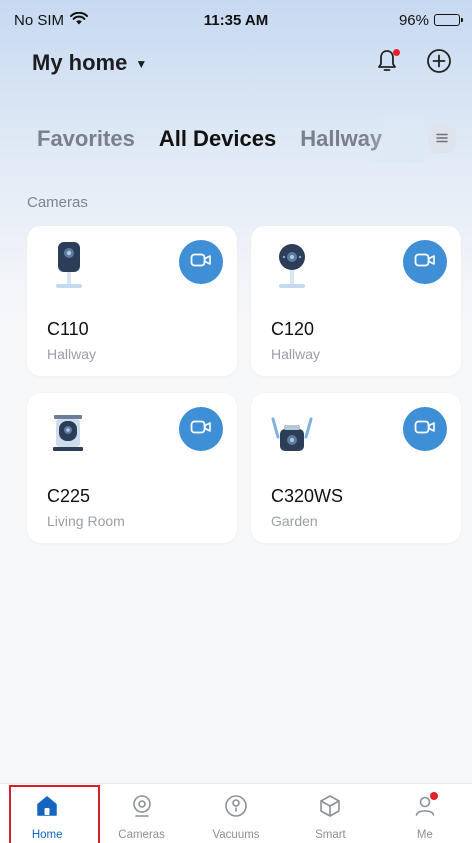 The image size is (472, 843). I want to click on camera-icon, so click(142, 808).